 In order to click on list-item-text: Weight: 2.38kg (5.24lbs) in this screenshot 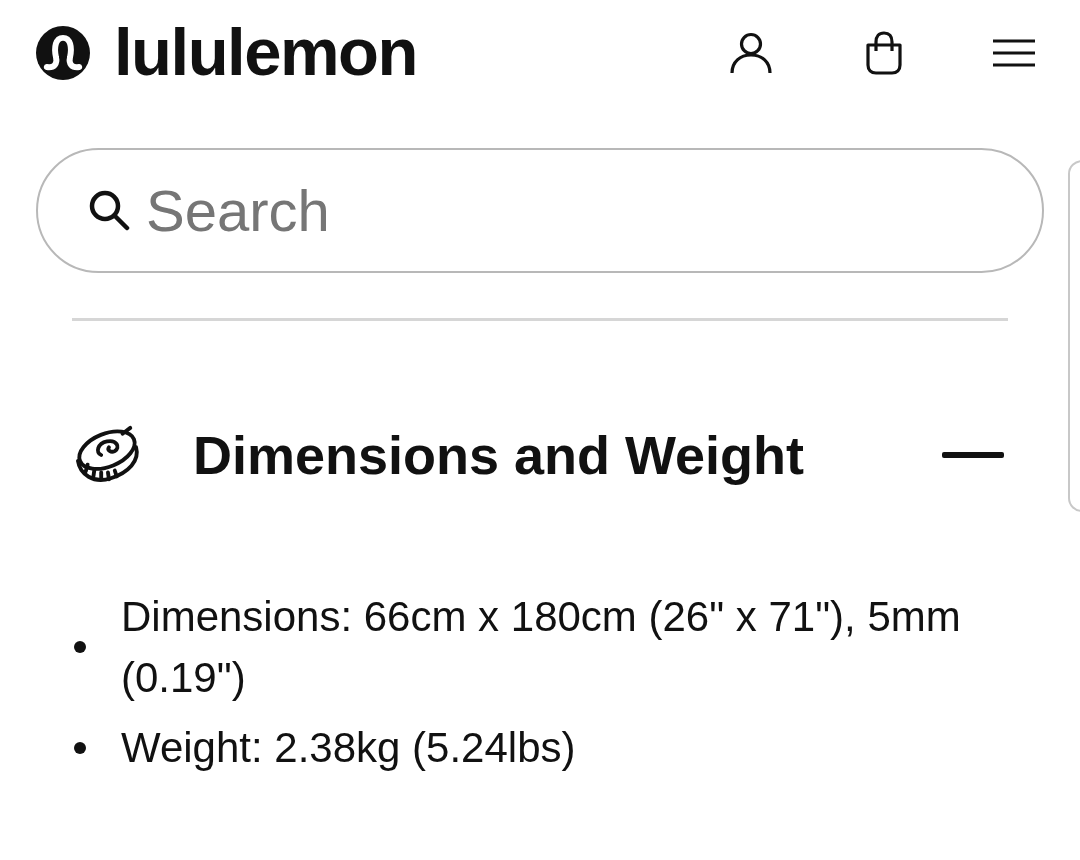, I will do `click(349, 748)`.